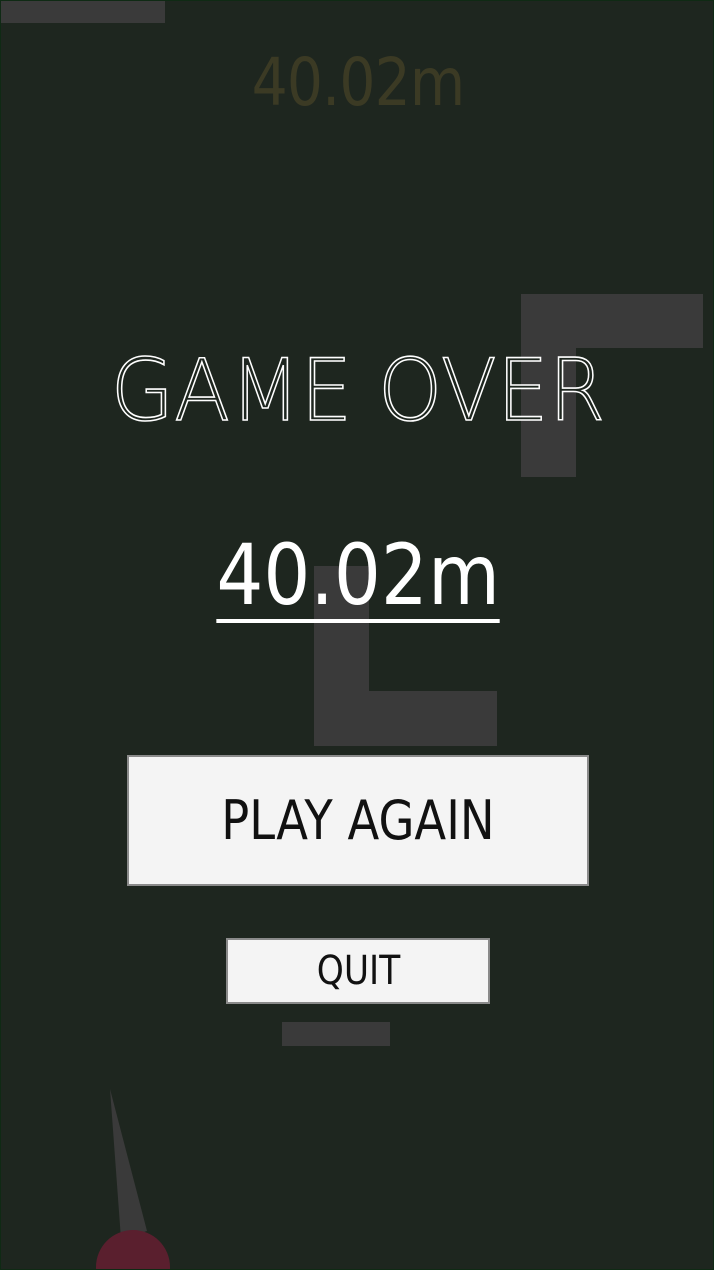 This screenshot has width=714, height=1270. Describe the element at coordinates (336, 1034) in the screenshot. I see `obstacle-small-bar` at that location.